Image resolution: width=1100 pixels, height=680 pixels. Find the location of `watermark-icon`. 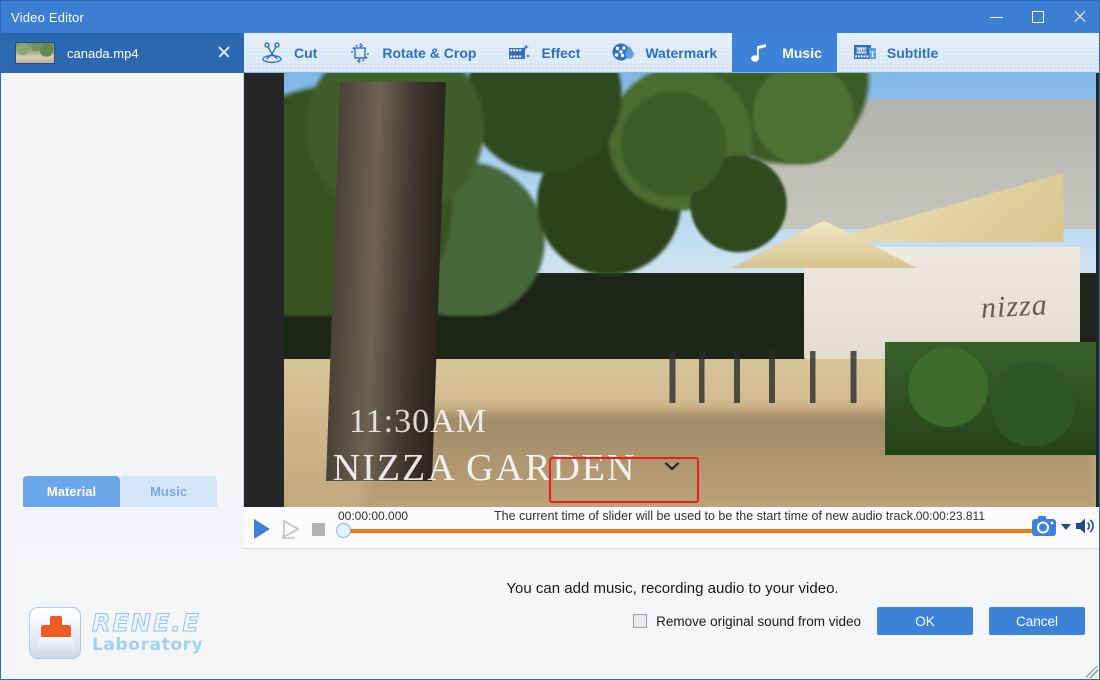

watermark-icon is located at coordinates (623, 53).